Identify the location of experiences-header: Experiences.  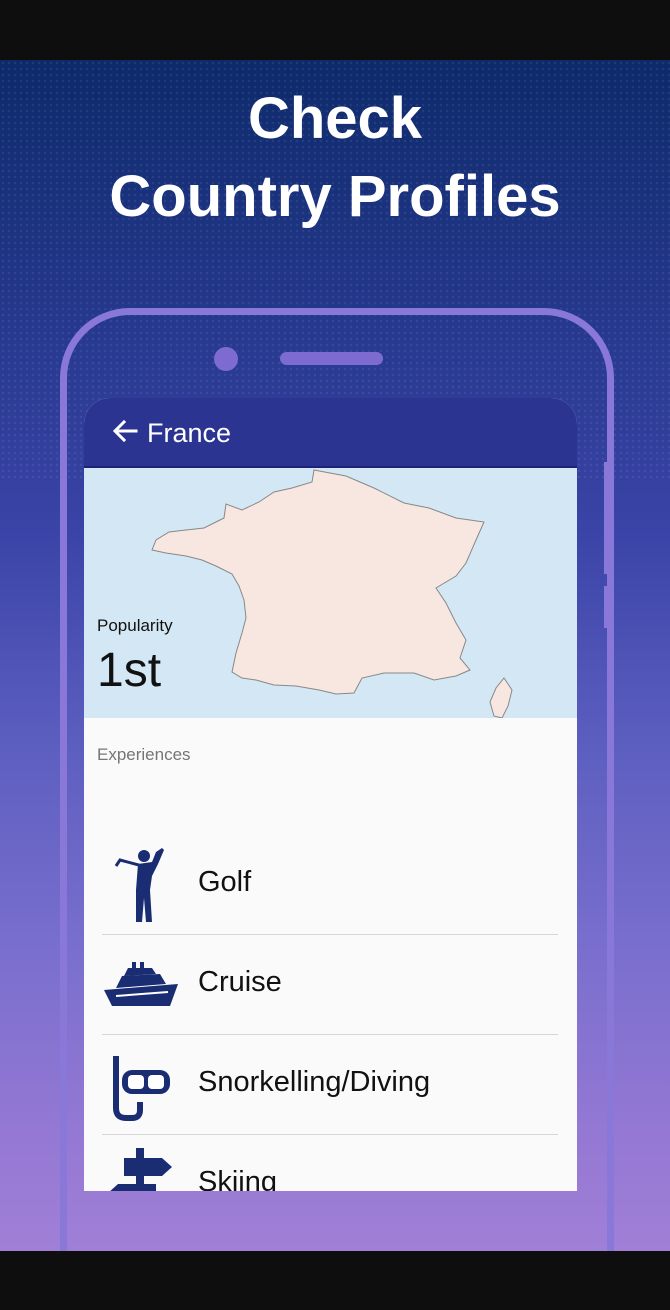
(144, 754).